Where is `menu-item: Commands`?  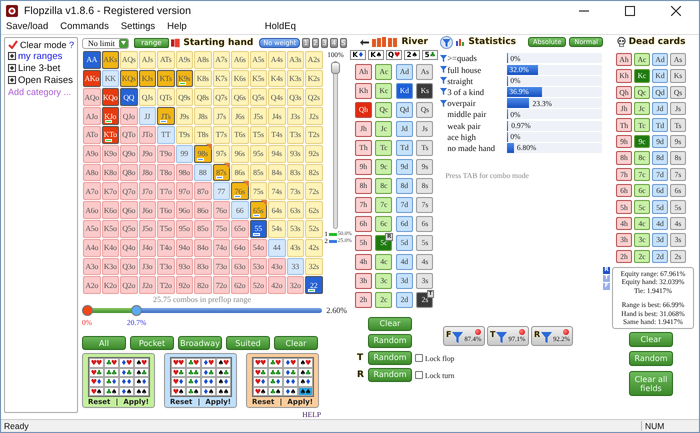 menu-item: Commands is located at coordinates (84, 26).